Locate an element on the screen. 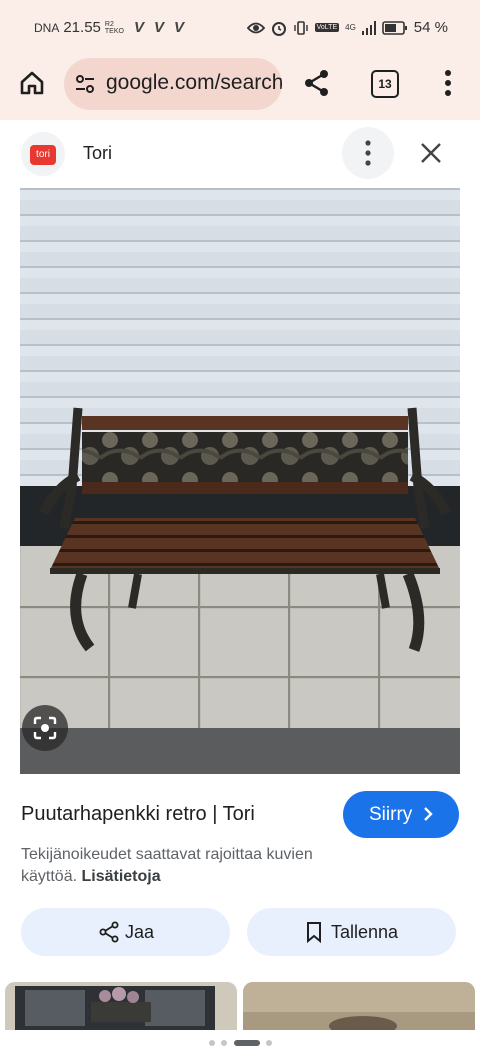  volte-badge: VoLTE is located at coordinates (327, 27).